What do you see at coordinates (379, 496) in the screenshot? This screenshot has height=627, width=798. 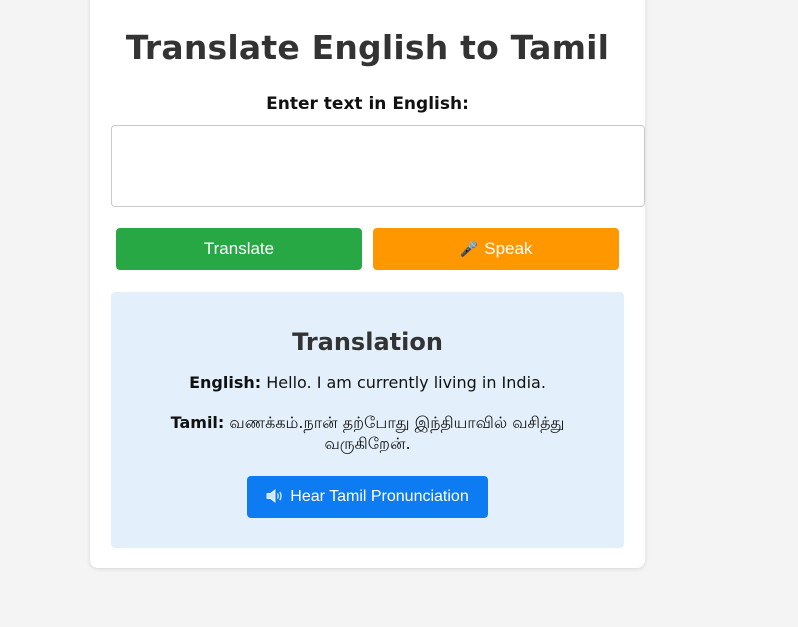 I see `hear-button-label: Hear Tamil Pronunciation` at bounding box center [379, 496].